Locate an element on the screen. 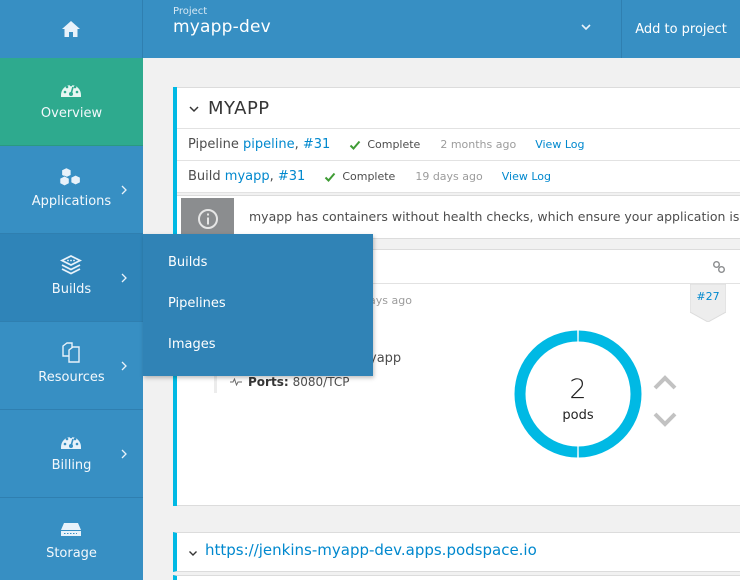 The image size is (740, 580). project-selector: Project myapp-dev is located at coordinates (382, 29).